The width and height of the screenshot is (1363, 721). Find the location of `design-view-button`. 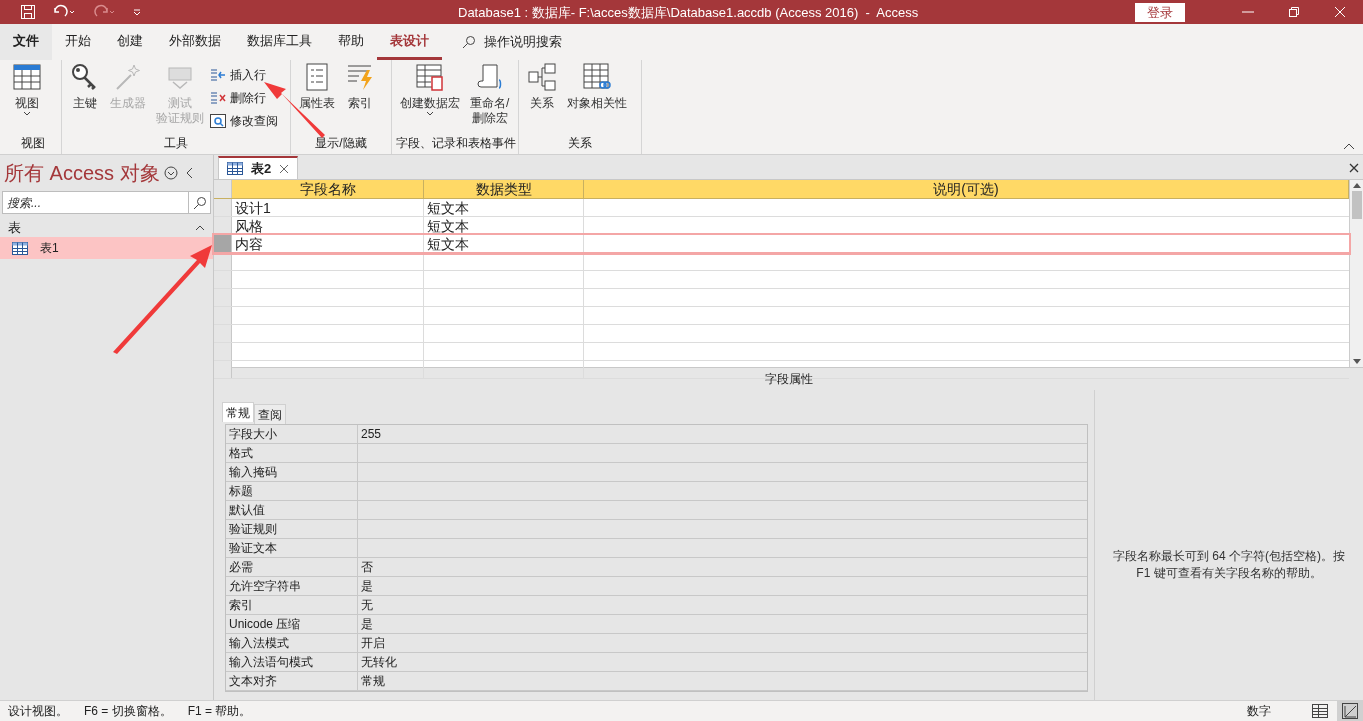

design-view-button is located at coordinates (1350, 710).